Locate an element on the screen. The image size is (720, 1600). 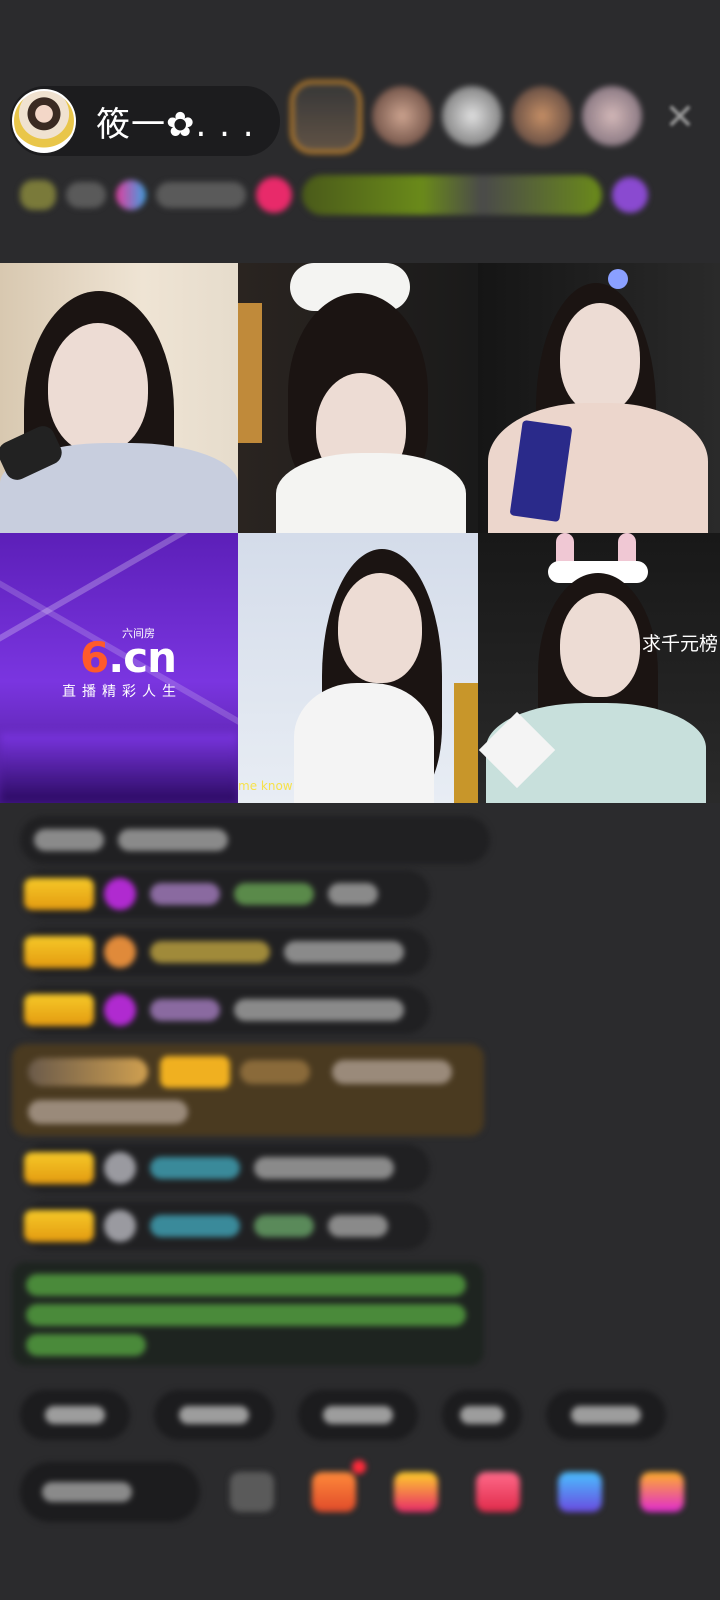
host-avatar is located at coordinates (44, 121).